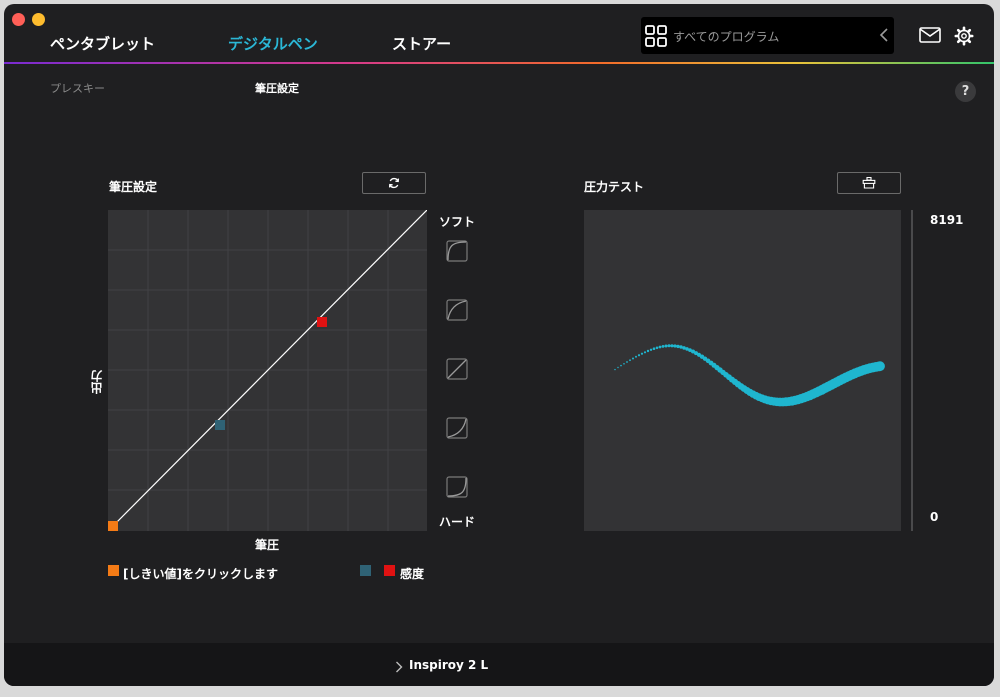 This screenshot has height=697, width=1000. Describe the element at coordinates (267, 370) in the screenshot. I see `pressure-curve-graph` at that location.